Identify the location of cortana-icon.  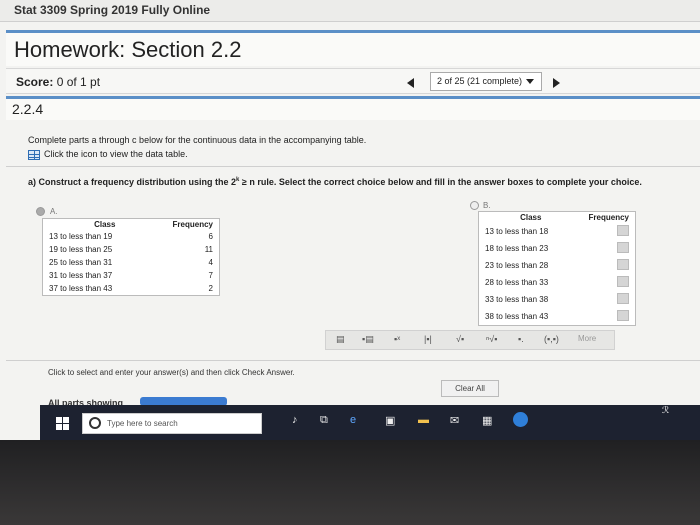
(95, 423).